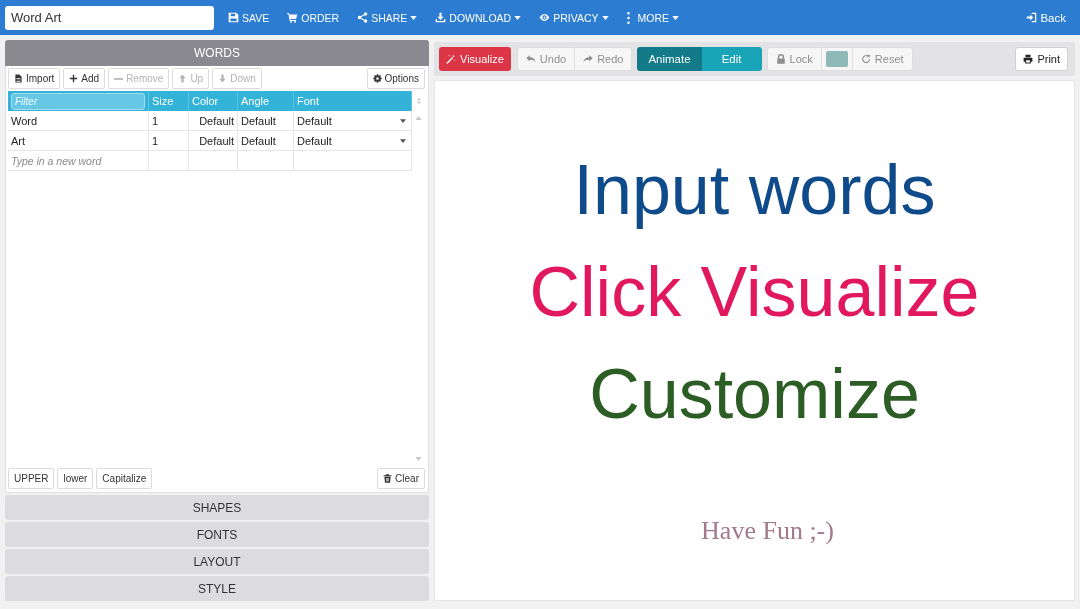  What do you see at coordinates (388, 478) in the screenshot?
I see `trash-icon` at bounding box center [388, 478].